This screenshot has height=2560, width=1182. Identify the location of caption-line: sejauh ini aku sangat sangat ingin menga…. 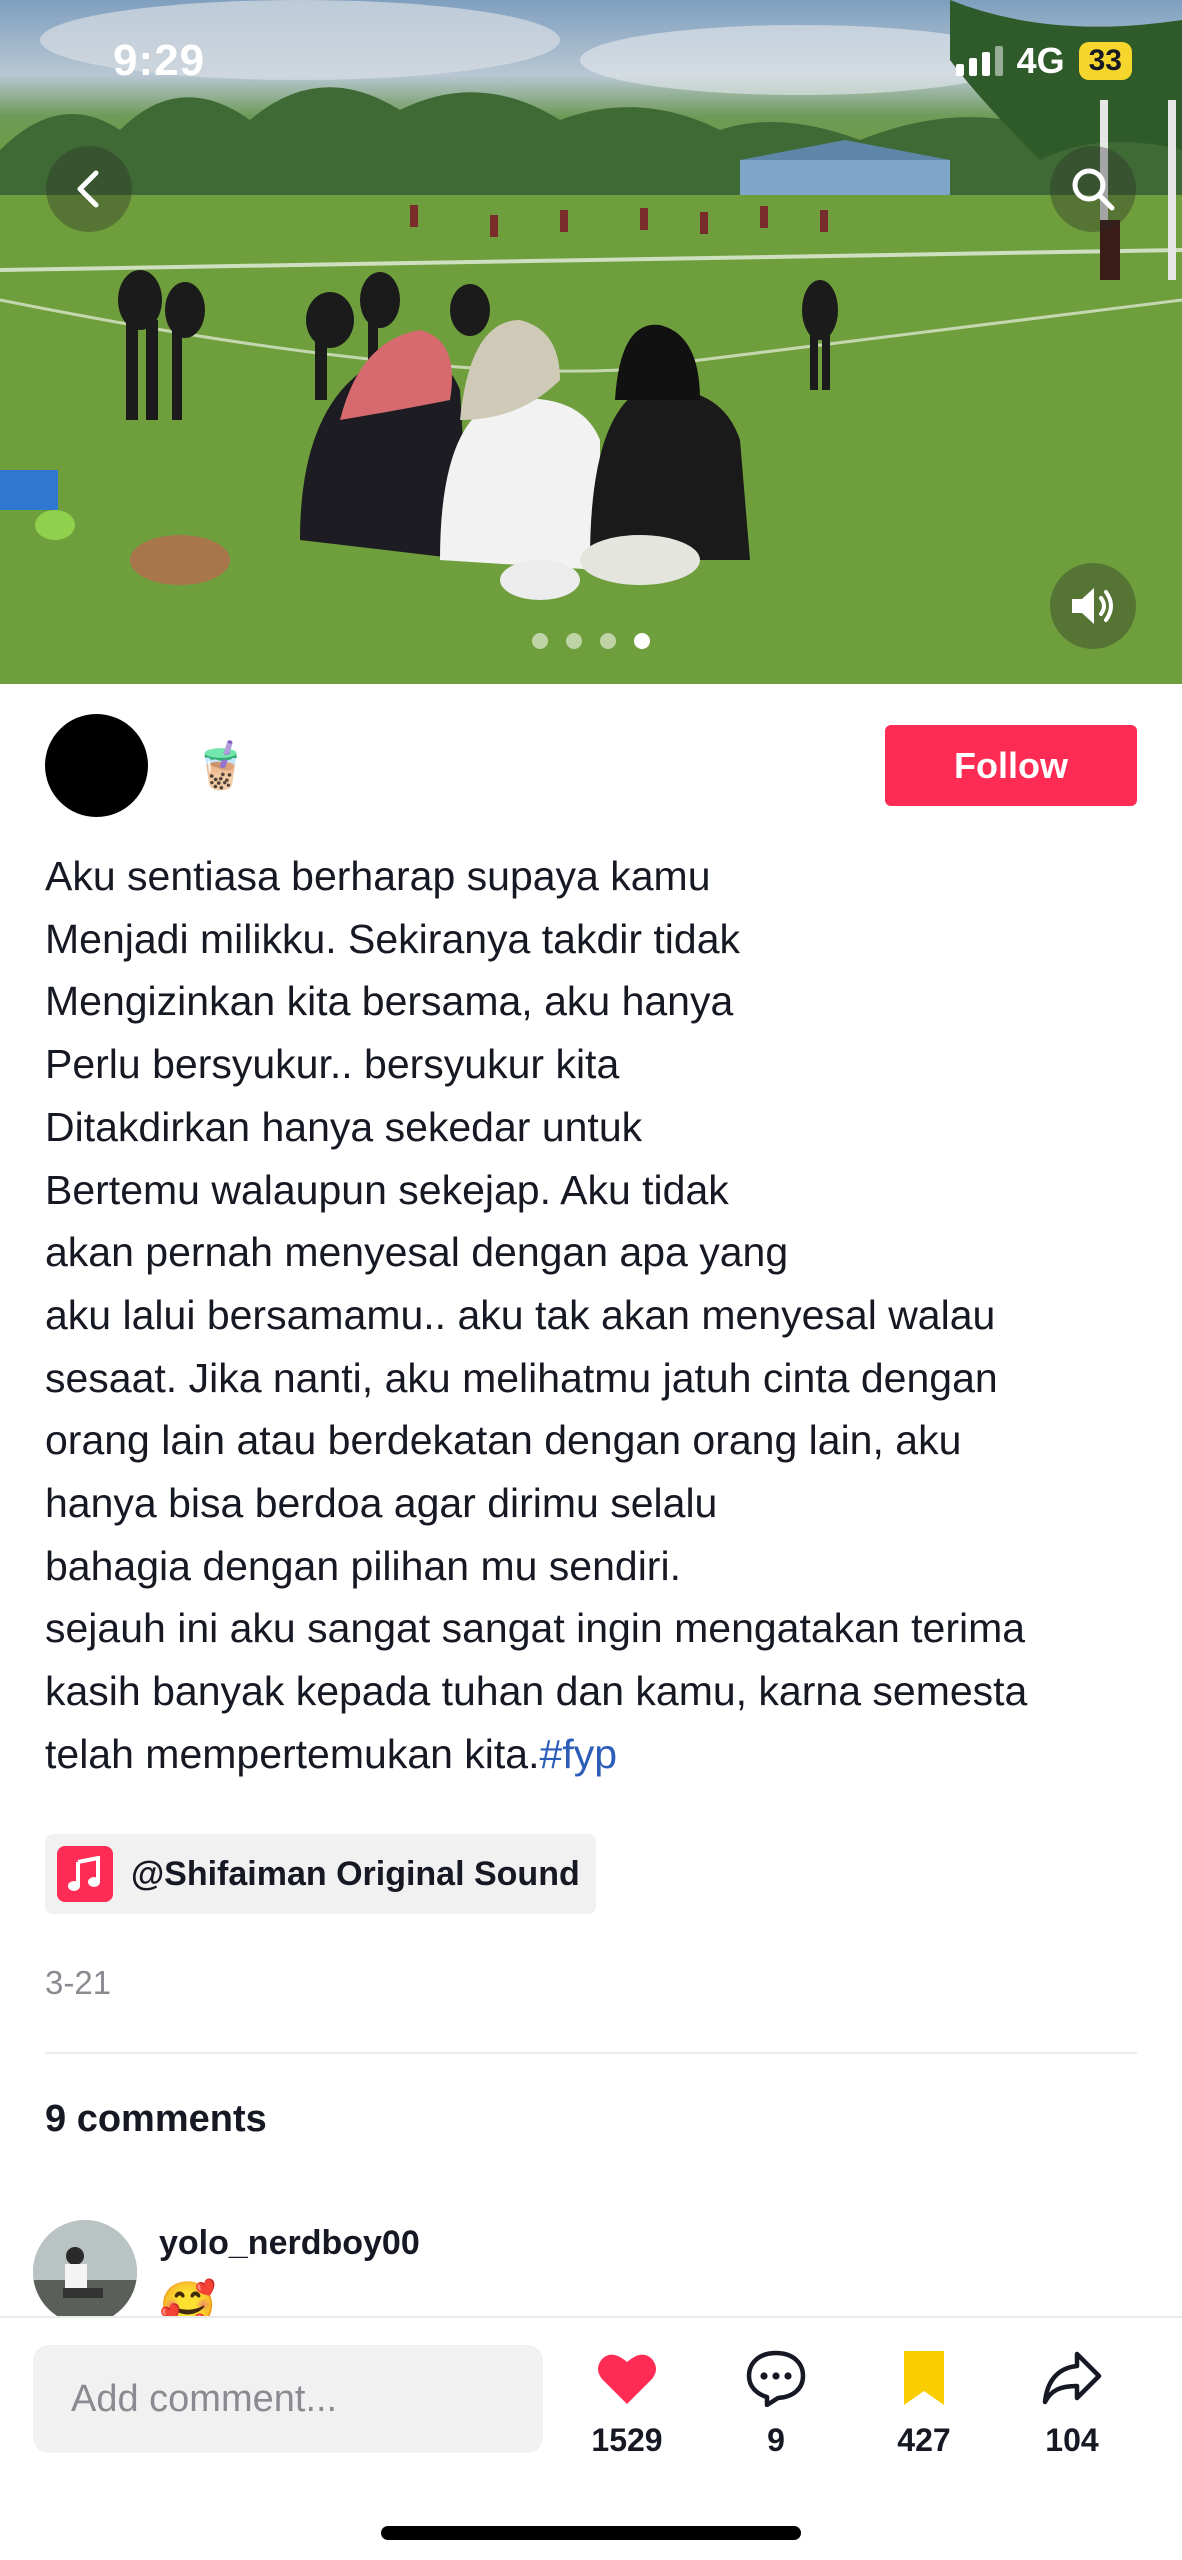
(535, 1628).